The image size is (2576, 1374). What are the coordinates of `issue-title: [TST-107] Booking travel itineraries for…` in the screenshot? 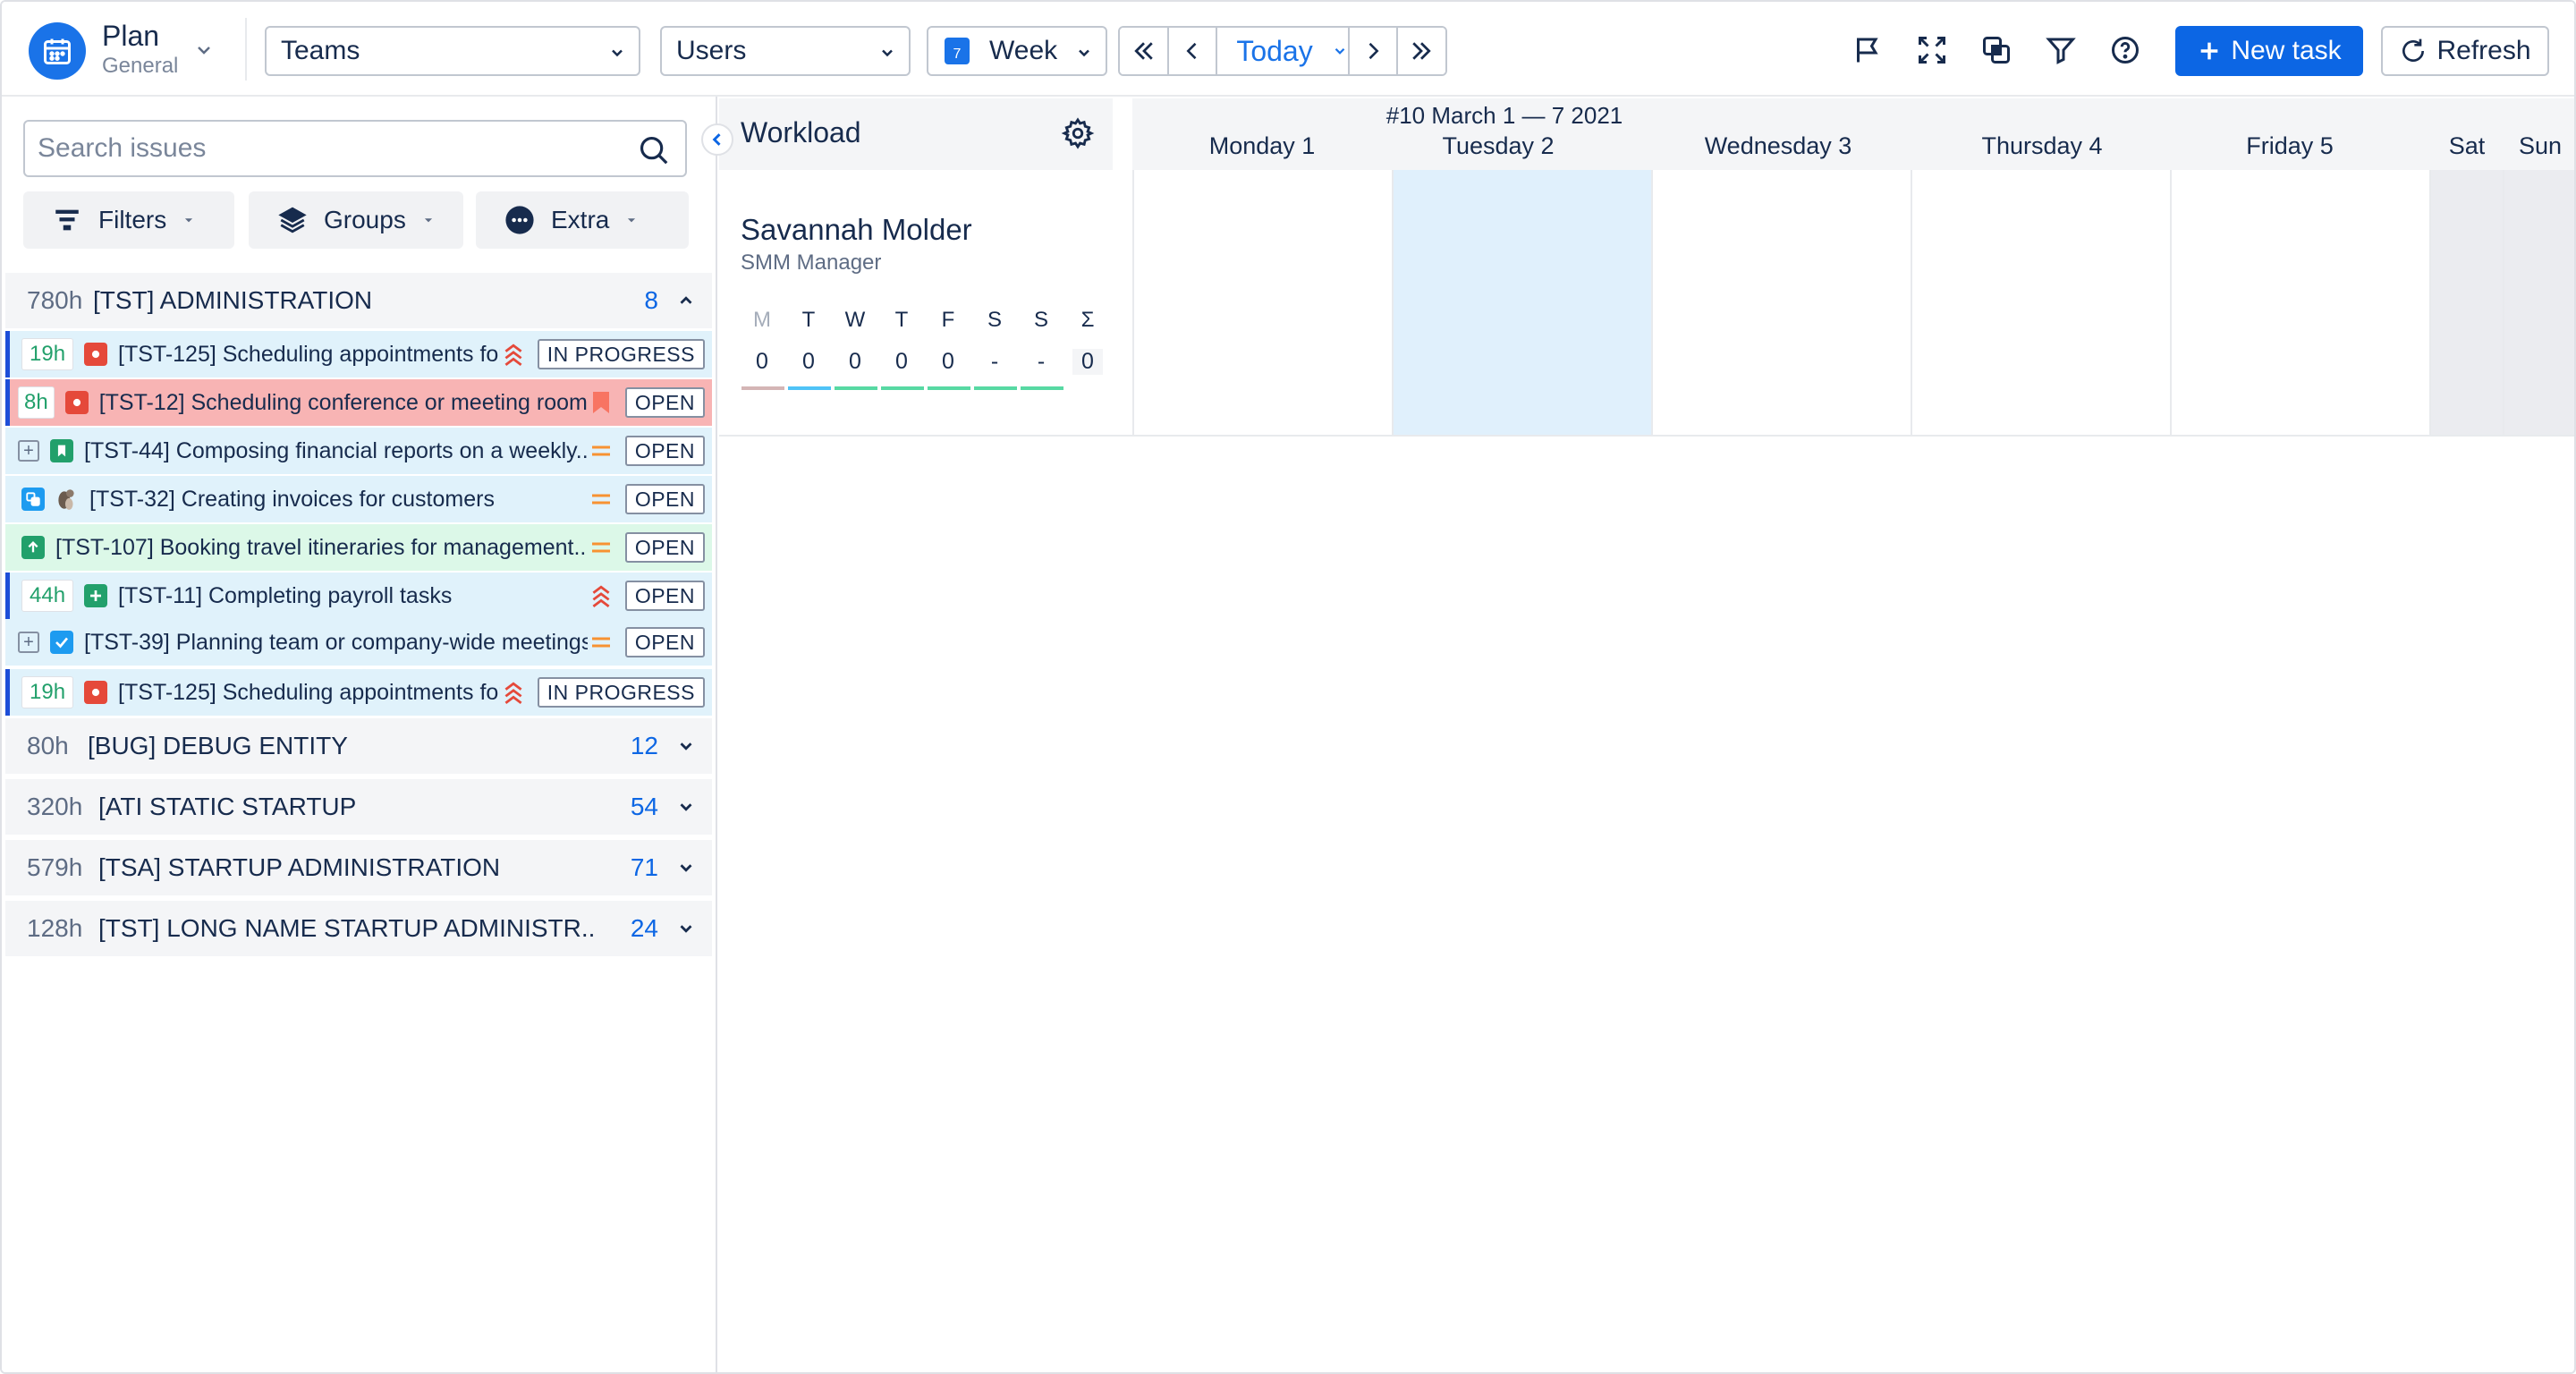 It's located at (321, 547).